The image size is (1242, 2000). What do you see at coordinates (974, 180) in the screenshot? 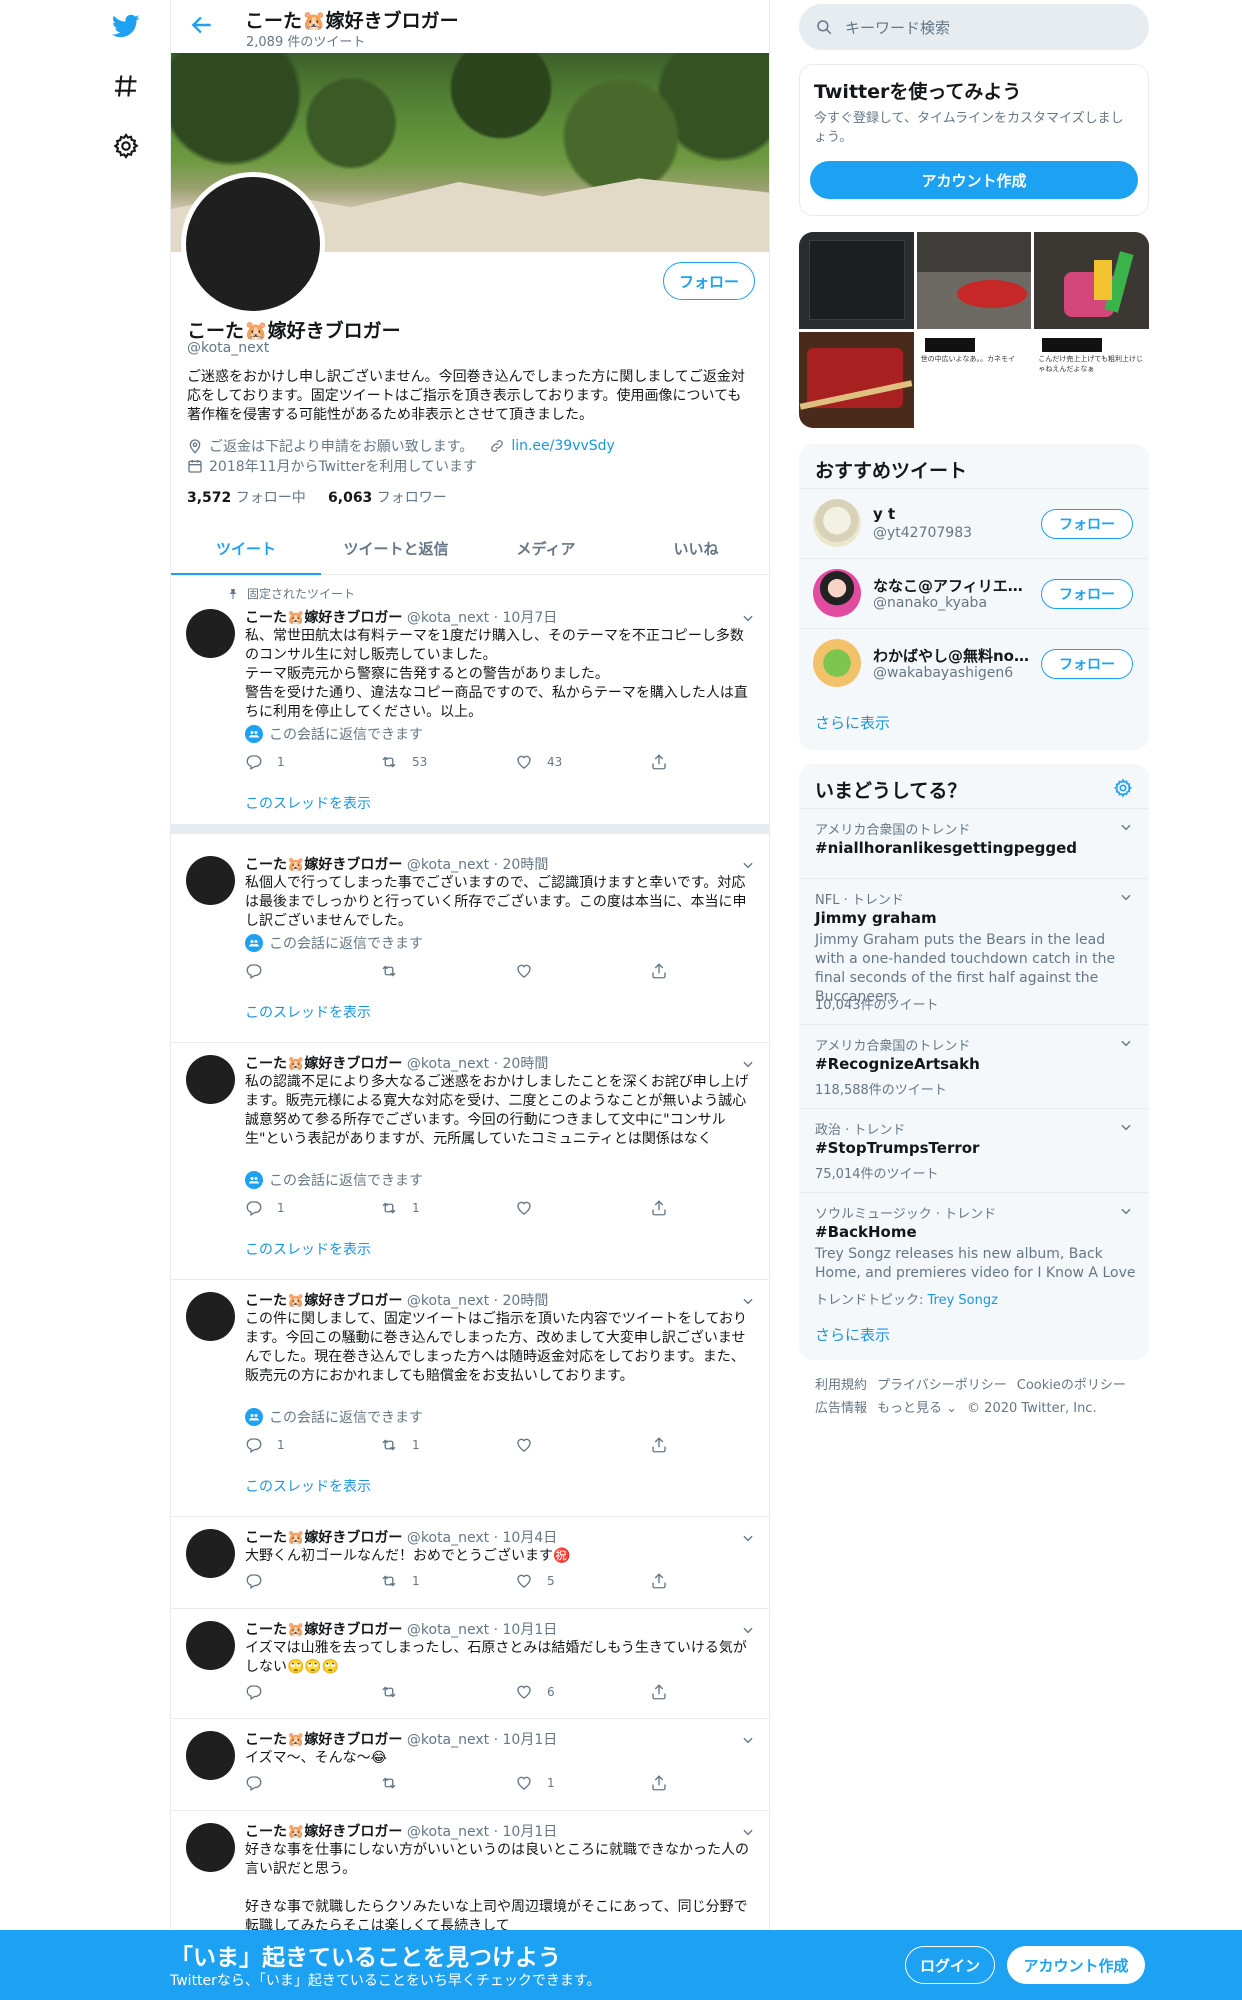
I see `create-account-button: アカウント作成` at bounding box center [974, 180].